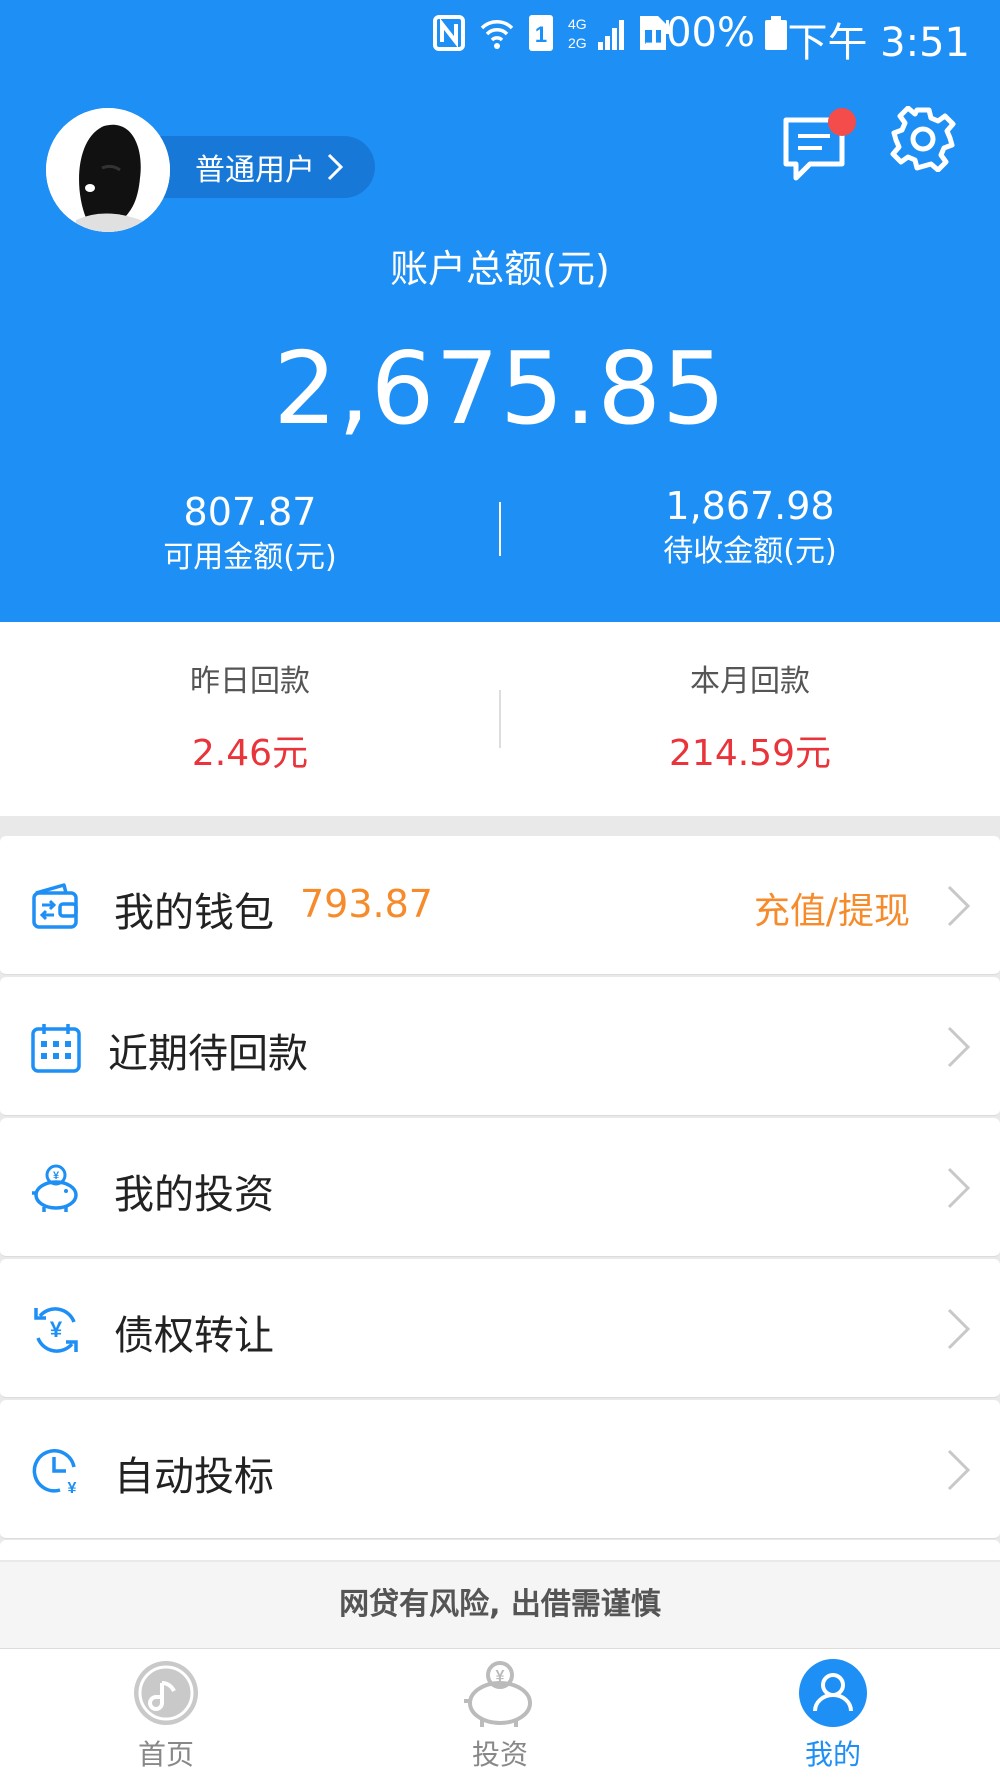 The height and width of the screenshot is (1778, 1000). Describe the element at coordinates (577, 24) in the screenshot. I see `svg-text: 4G` at that location.